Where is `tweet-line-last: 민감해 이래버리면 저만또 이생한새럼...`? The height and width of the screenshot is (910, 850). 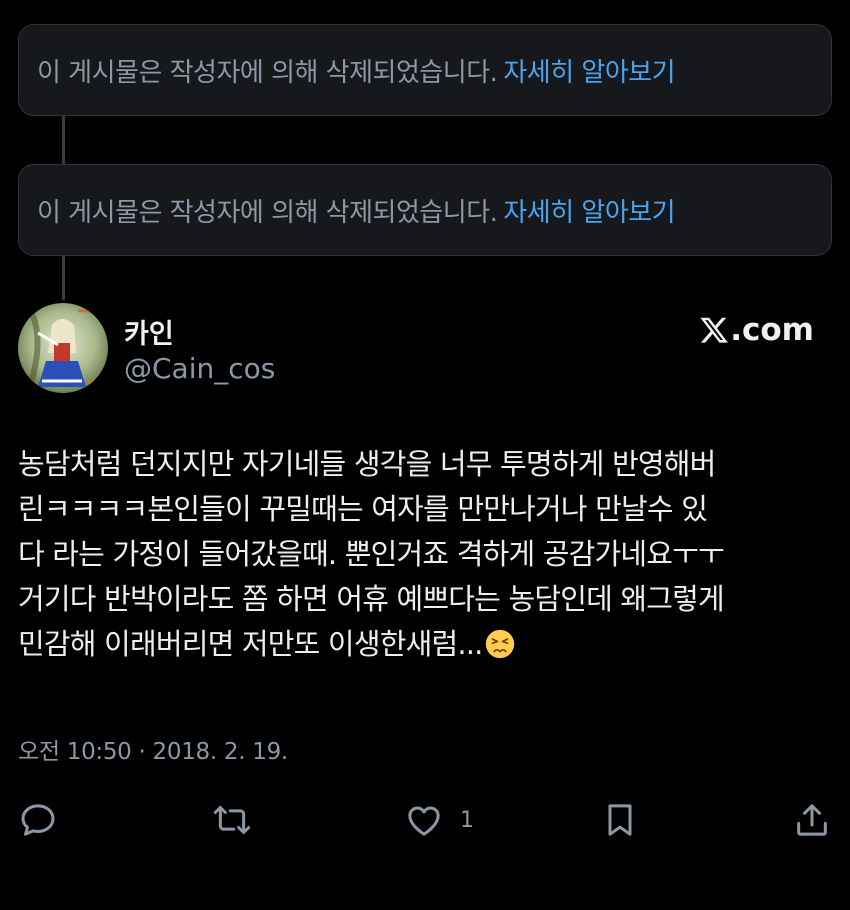
tweet-line-last: 민감해 이래버리면 저만또 이생한새럼... is located at coordinates (426, 644).